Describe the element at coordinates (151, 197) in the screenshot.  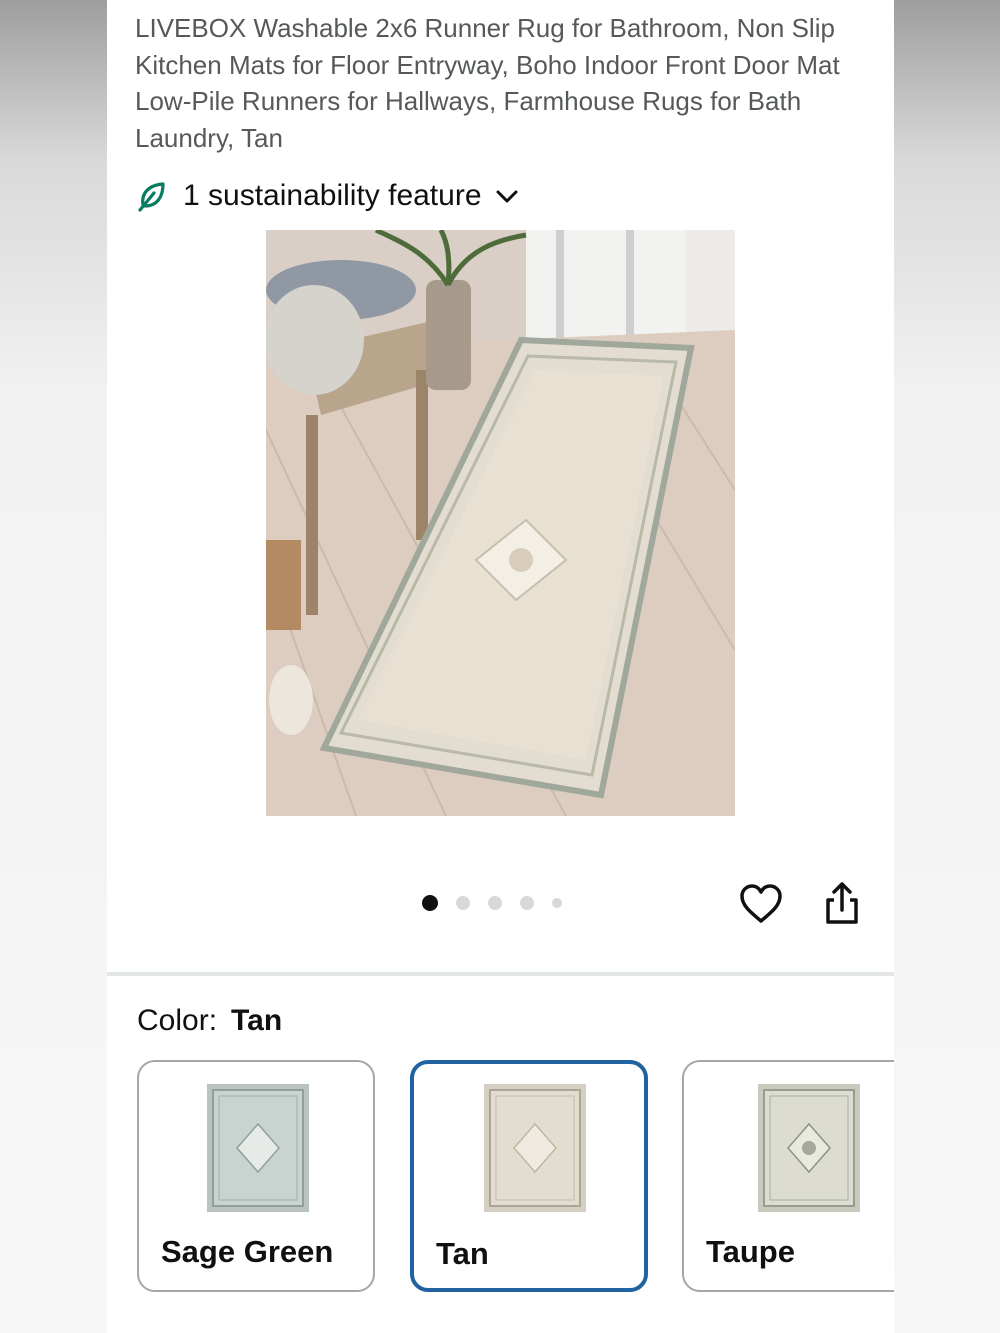
I see `leaf-icon` at that location.